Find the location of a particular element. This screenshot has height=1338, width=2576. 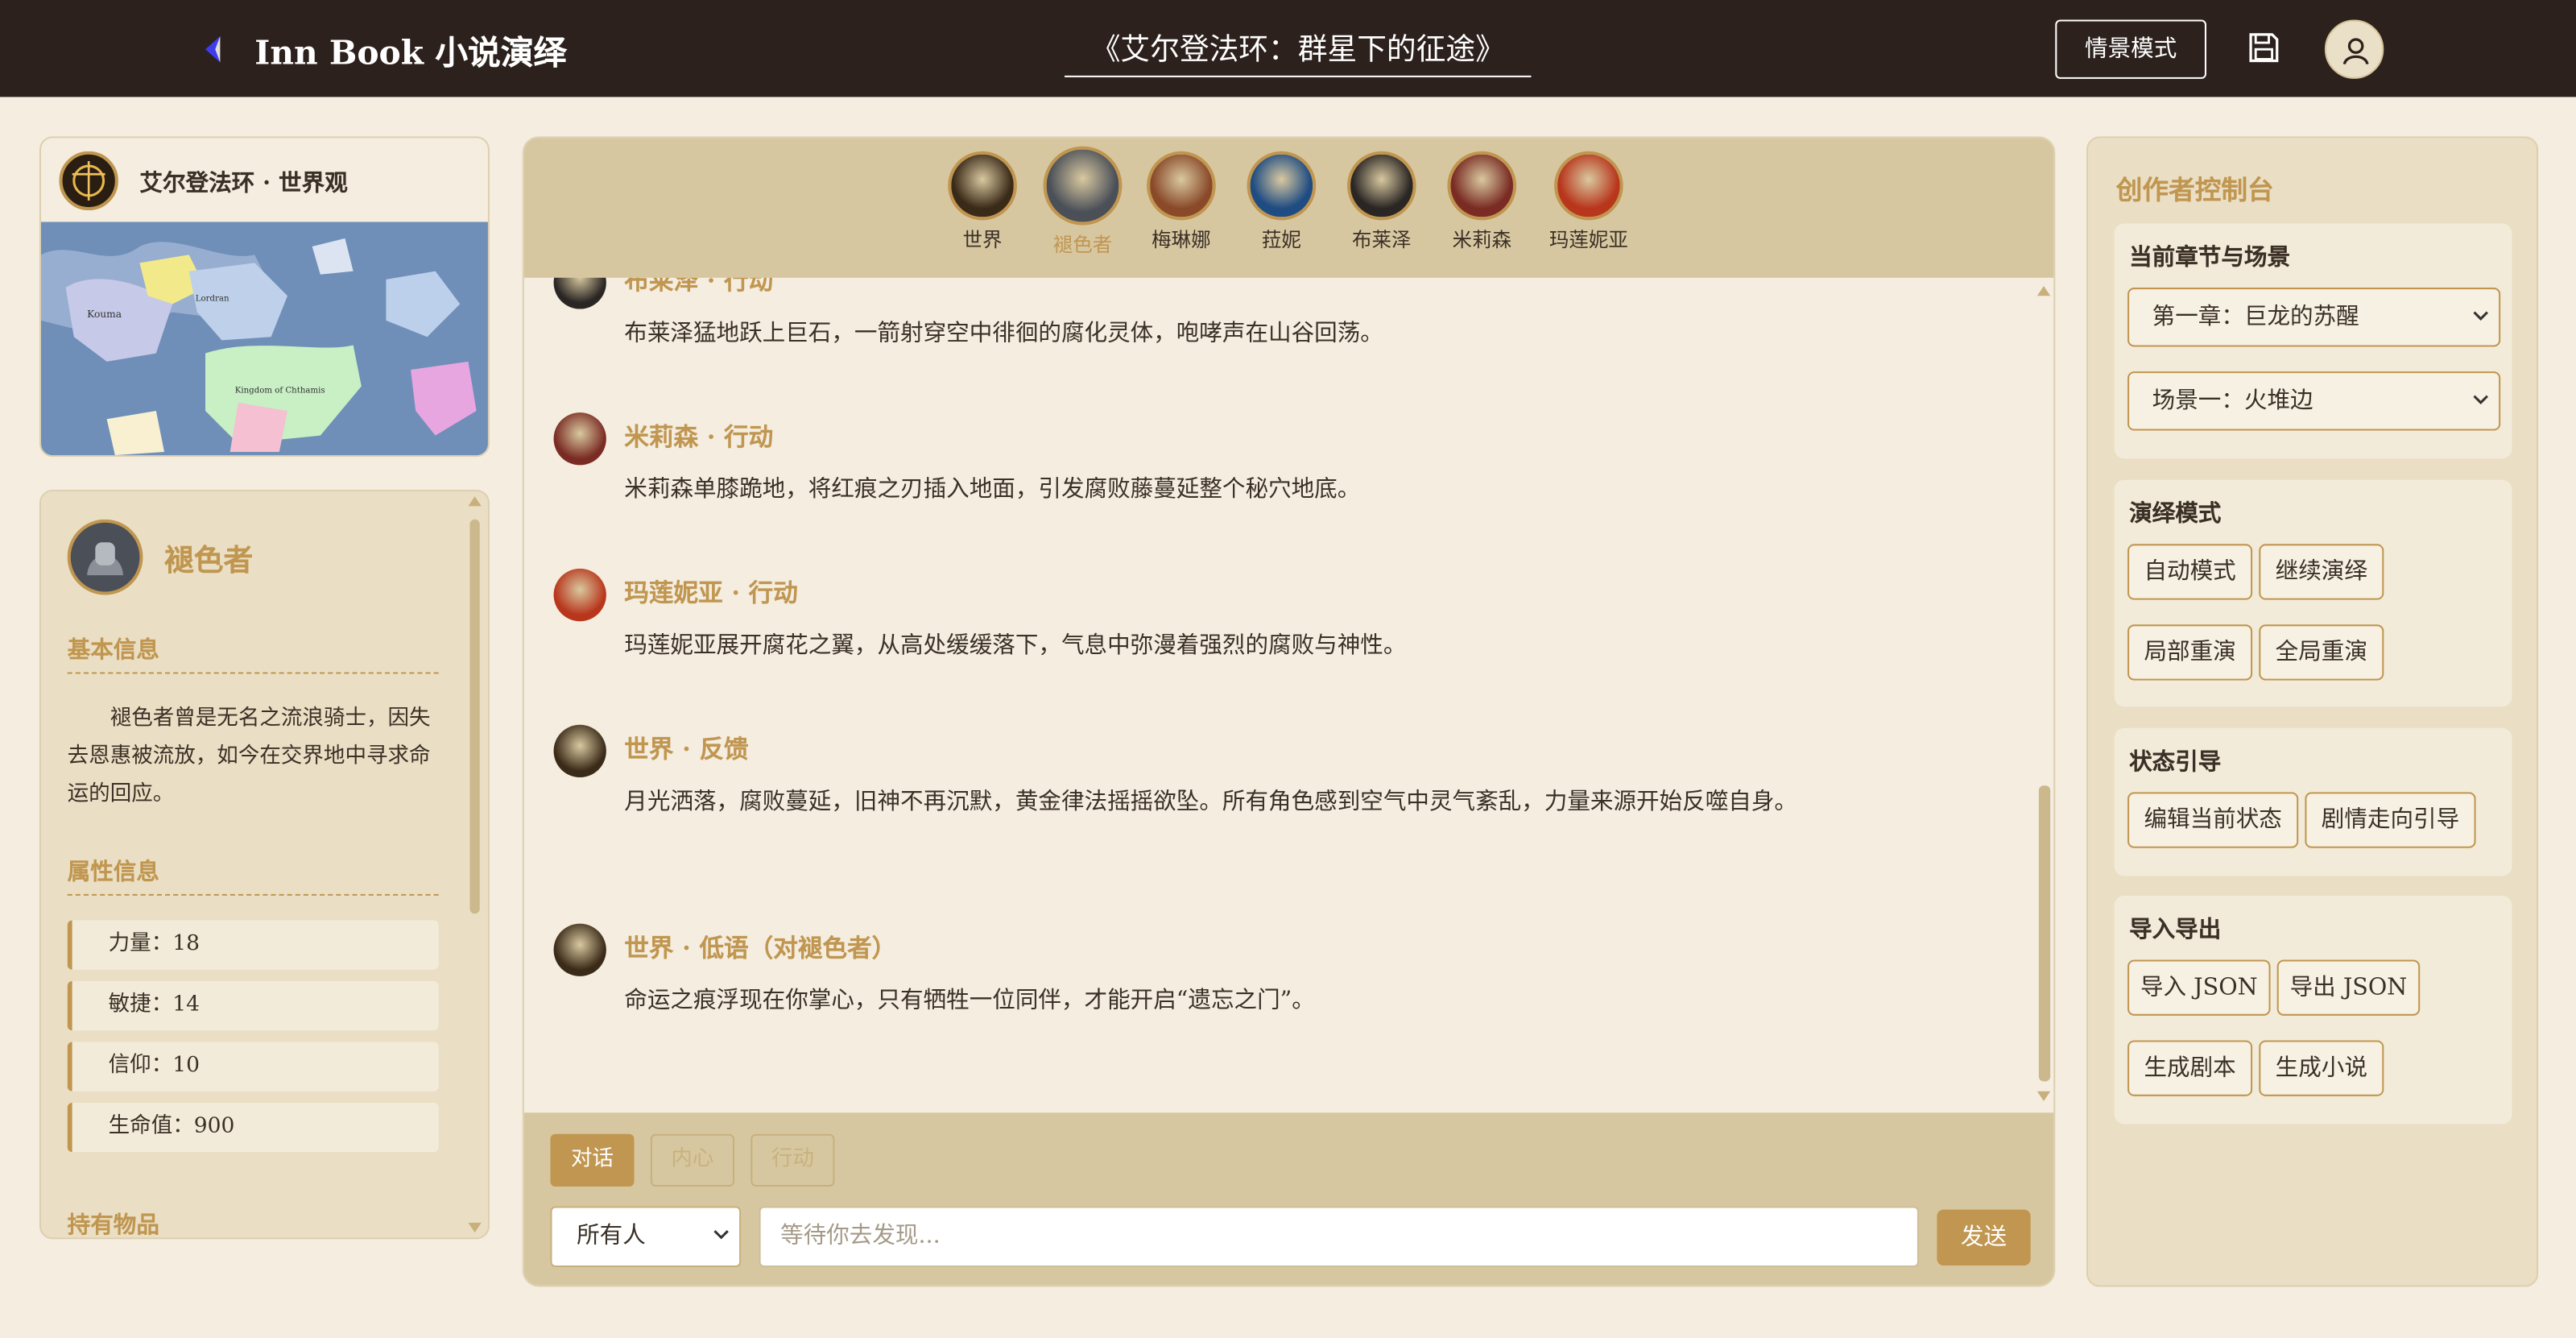

user-avatar-button is located at coordinates (2354, 49).